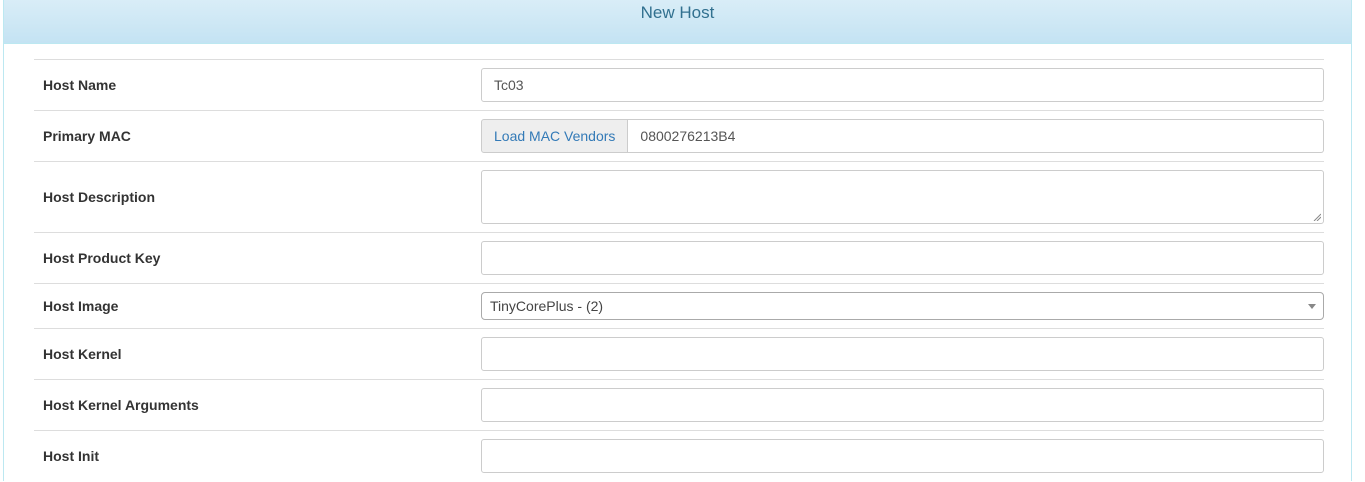  Describe the element at coordinates (509, 85) in the screenshot. I see `host-name-value: Tc03` at that location.